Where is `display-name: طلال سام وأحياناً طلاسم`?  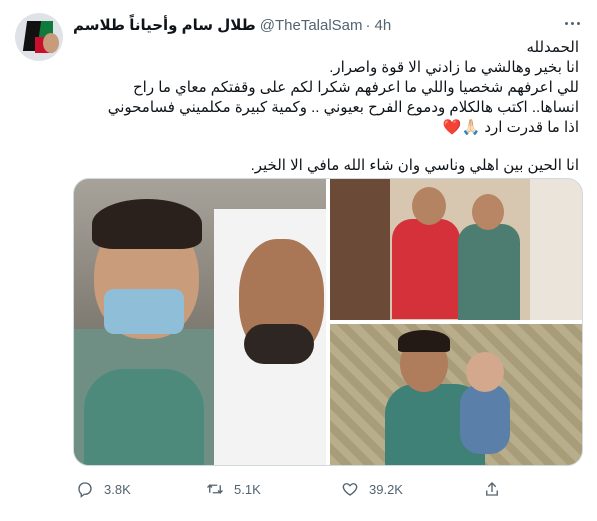
display-name: طلال سام وأحياناً طلاسم is located at coordinates (164, 25).